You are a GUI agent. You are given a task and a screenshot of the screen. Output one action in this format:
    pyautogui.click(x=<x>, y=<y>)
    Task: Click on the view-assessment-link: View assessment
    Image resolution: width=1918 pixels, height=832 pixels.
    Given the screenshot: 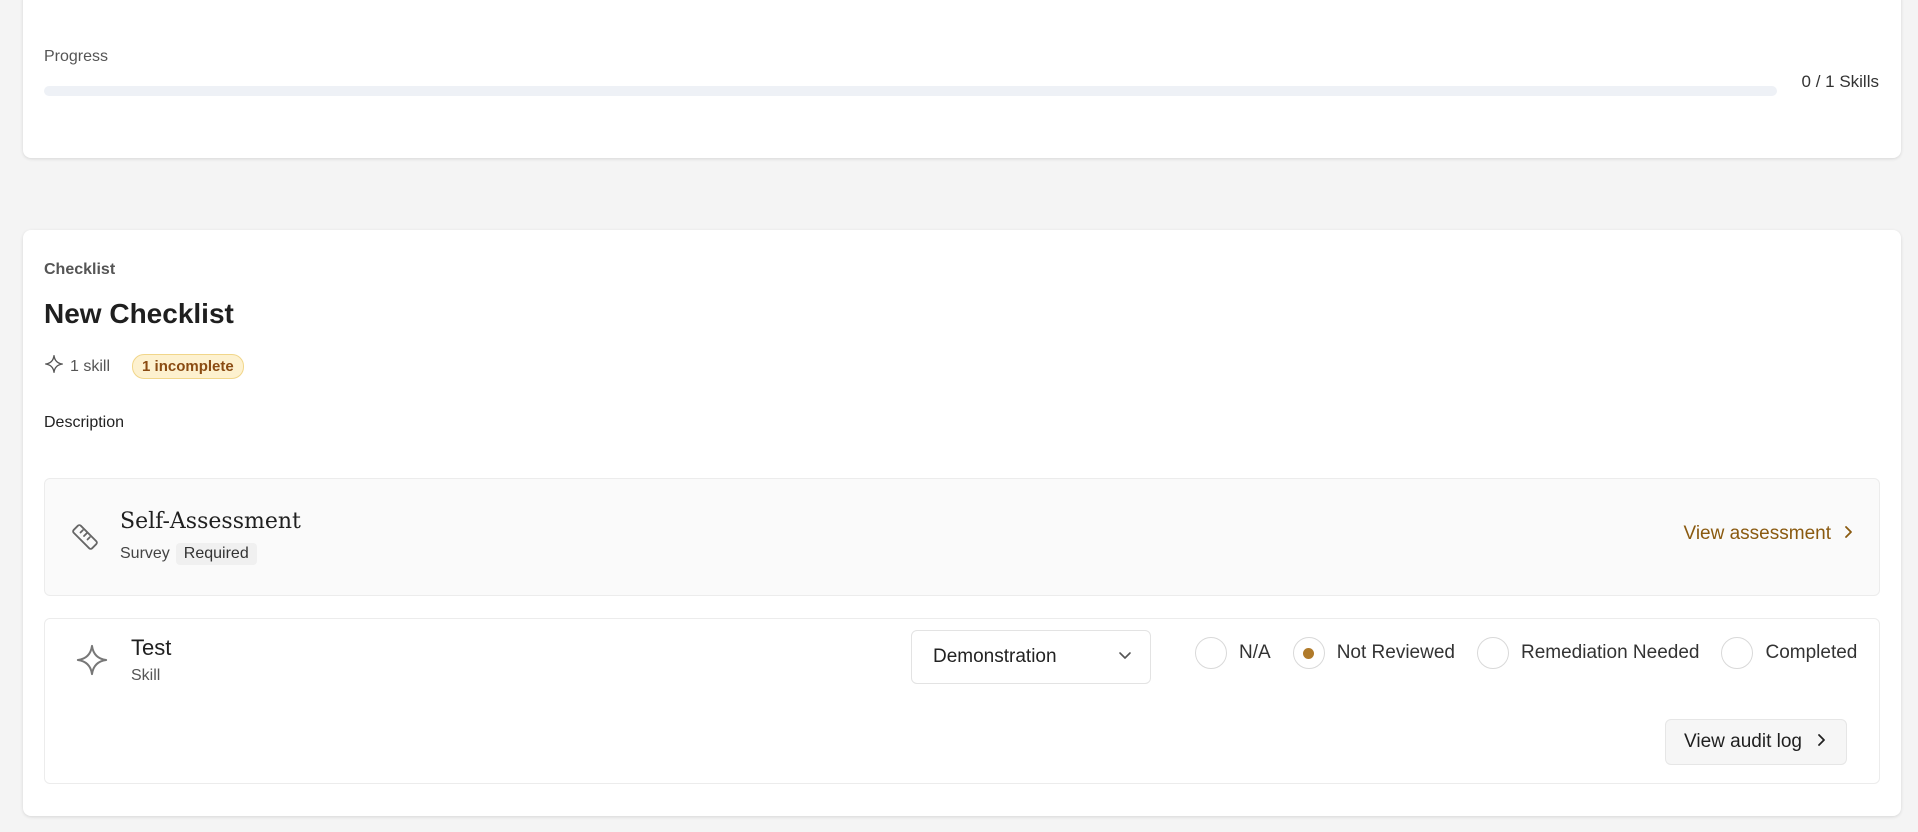 What is the action you would take?
    pyautogui.click(x=1770, y=534)
    